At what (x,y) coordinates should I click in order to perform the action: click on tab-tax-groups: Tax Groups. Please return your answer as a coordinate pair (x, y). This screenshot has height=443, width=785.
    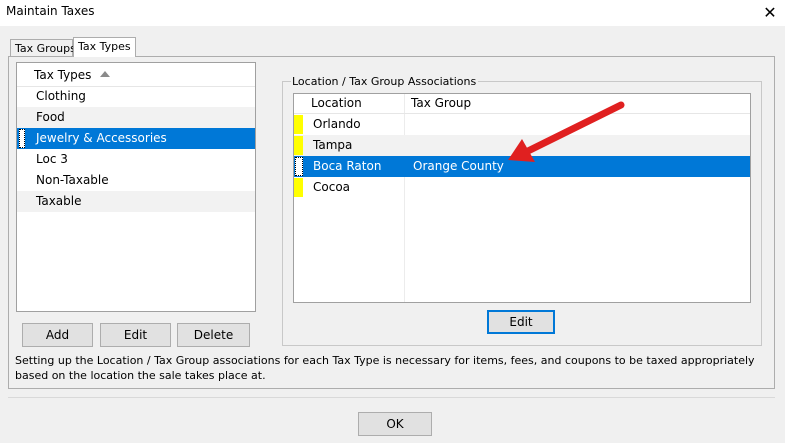
    Looking at the image, I should click on (43, 48).